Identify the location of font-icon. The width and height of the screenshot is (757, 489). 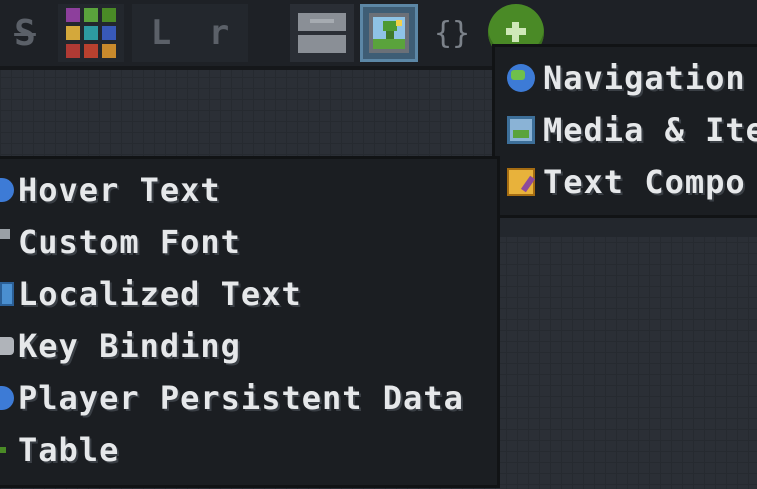
(5, 234).